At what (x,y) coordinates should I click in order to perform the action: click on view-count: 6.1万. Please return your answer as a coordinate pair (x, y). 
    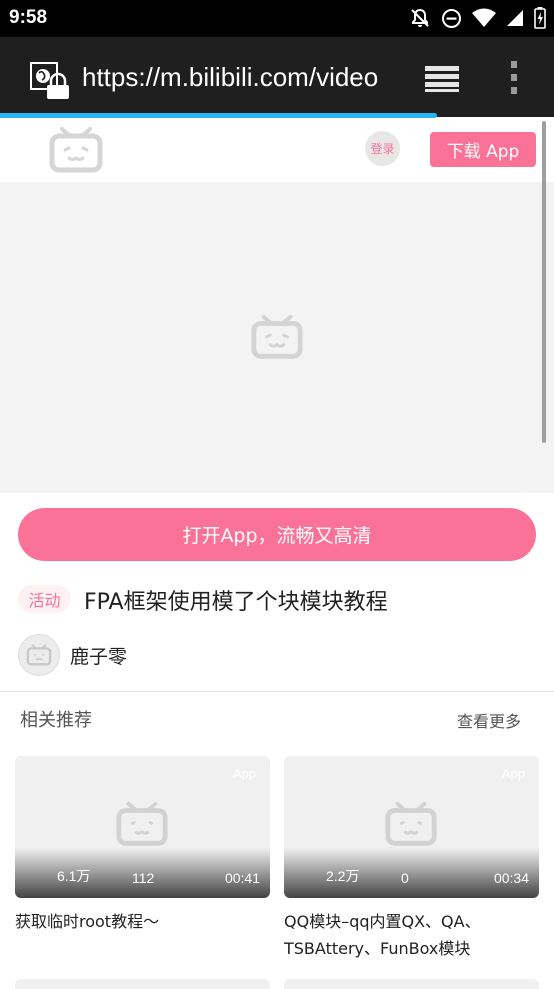
    Looking at the image, I should click on (74, 876).